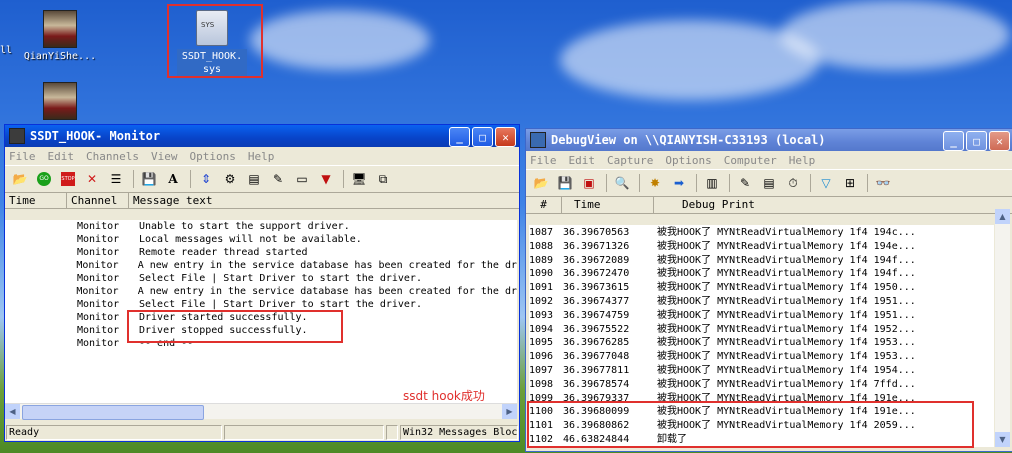  I want to click on properties-icon: ☰, so click(116, 179).